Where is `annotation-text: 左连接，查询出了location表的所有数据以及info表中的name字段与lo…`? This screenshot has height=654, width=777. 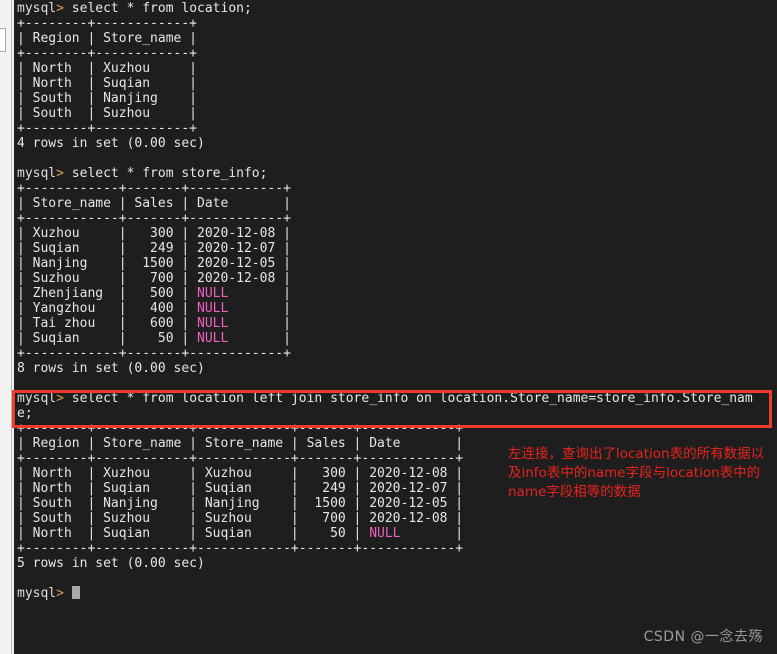
annotation-text: 左连接，查询出了location表的所有数据以及info表中的name字段与lo… is located at coordinates (636, 473).